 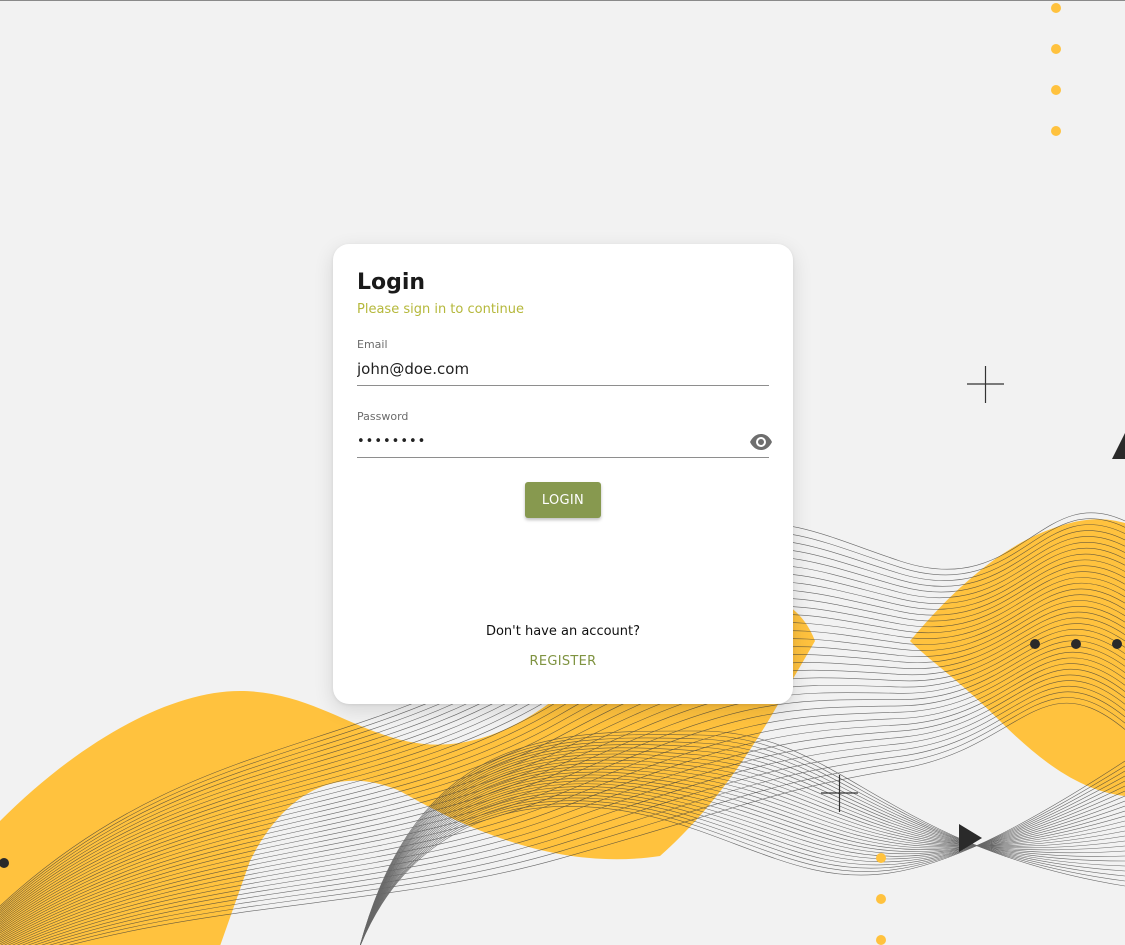 What do you see at coordinates (563, 661) in the screenshot?
I see `register-link: REGISTER` at bounding box center [563, 661].